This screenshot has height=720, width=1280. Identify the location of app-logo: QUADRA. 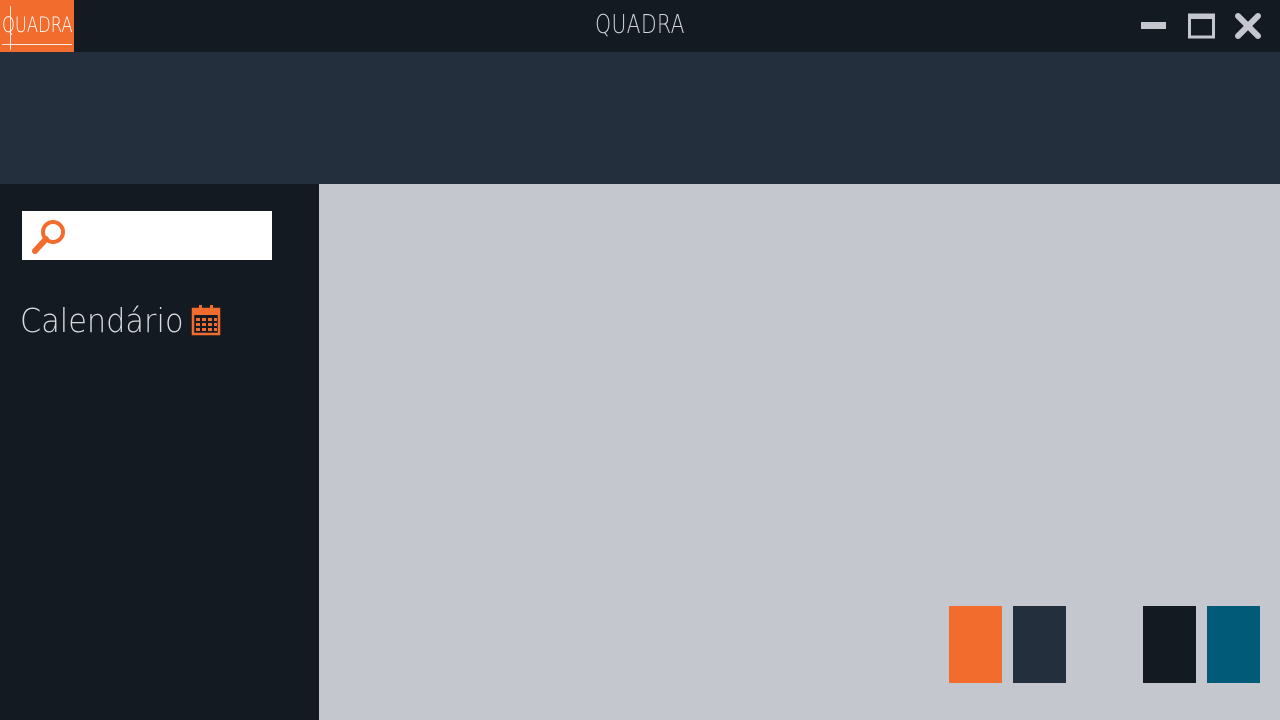
(37, 26).